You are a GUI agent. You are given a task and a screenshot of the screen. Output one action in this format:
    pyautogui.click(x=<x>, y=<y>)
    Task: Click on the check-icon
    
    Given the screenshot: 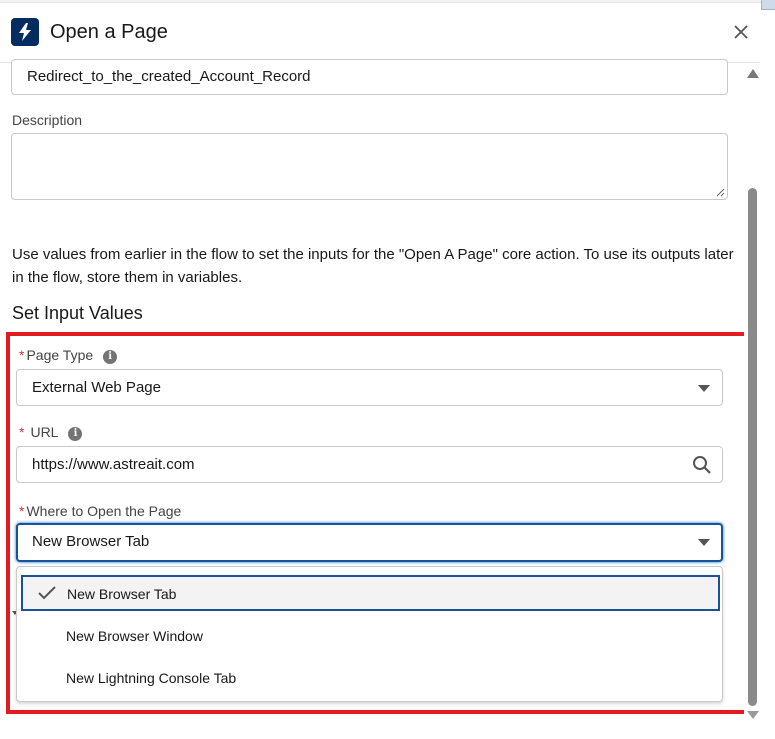 What is the action you would take?
    pyautogui.click(x=47, y=593)
    